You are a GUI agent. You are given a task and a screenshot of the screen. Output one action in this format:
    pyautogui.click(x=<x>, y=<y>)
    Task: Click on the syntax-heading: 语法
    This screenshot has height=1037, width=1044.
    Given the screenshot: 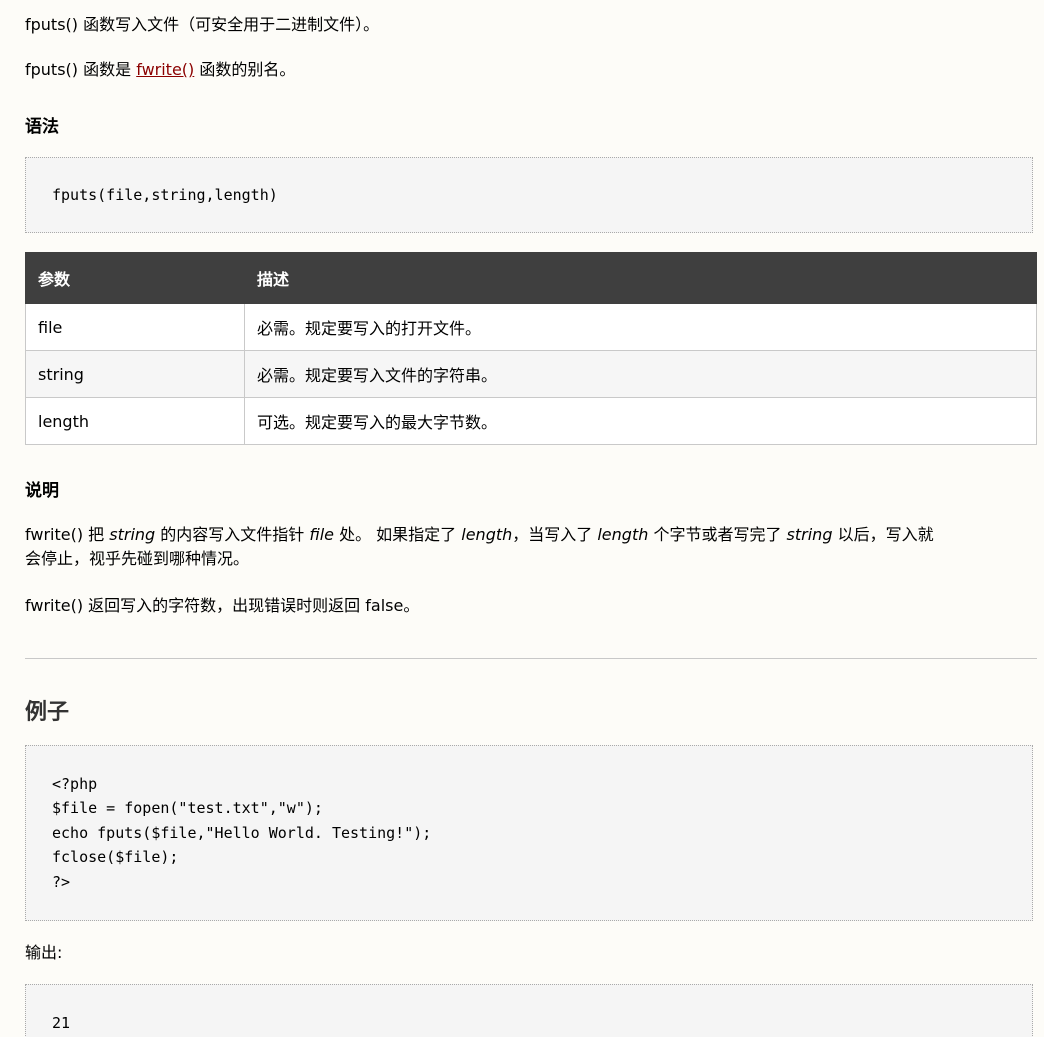 What is the action you would take?
    pyautogui.click(x=42, y=127)
    